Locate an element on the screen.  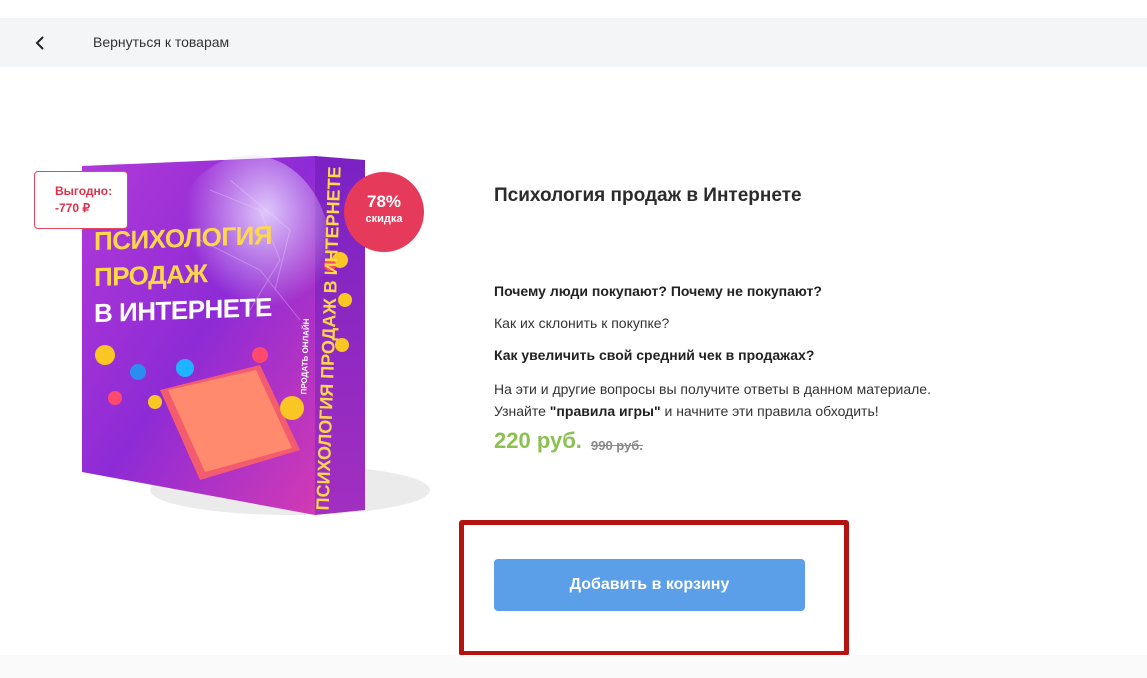
discount-percent-badge: 78% скидка is located at coordinates (384, 212).